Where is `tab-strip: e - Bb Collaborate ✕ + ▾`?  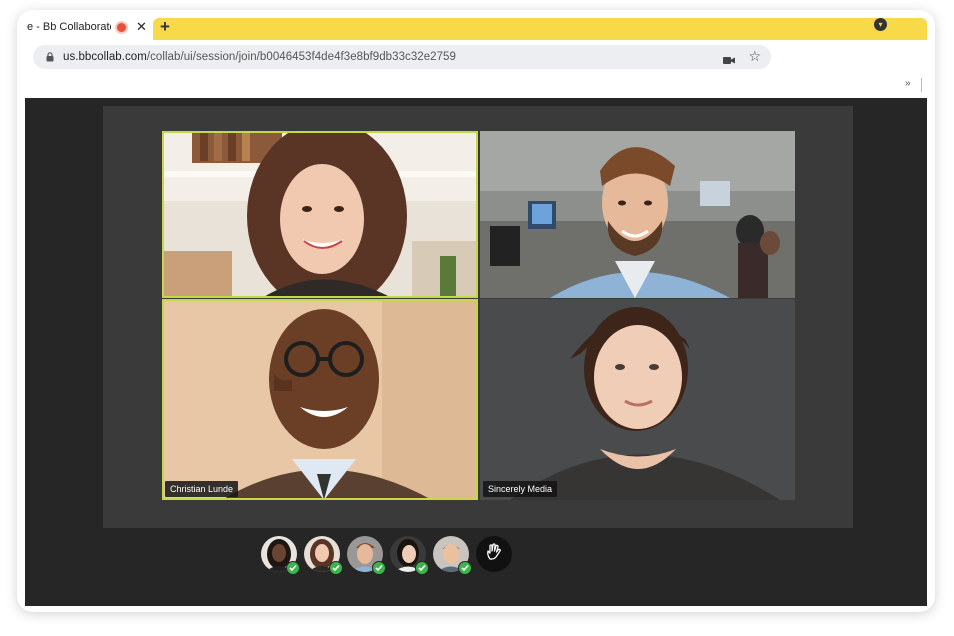 tab-strip: e - Bb Collaborate ✕ + ▾ is located at coordinates (476, 26).